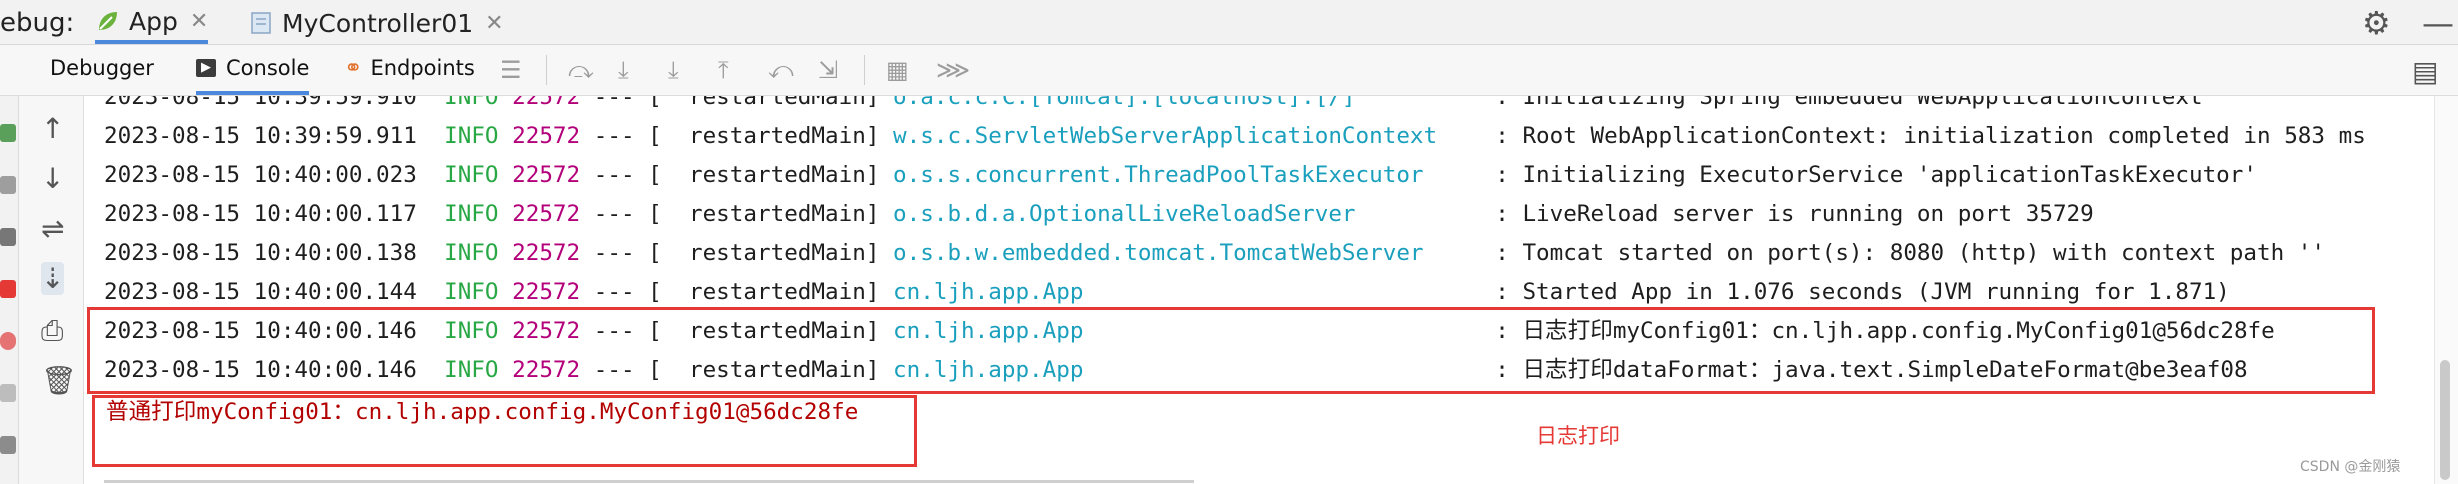 Image resolution: width=2458 pixels, height=484 pixels. What do you see at coordinates (828, 70) in the screenshot?
I see `run-to-cursor-icon: ⇲` at bounding box center [828, 70].